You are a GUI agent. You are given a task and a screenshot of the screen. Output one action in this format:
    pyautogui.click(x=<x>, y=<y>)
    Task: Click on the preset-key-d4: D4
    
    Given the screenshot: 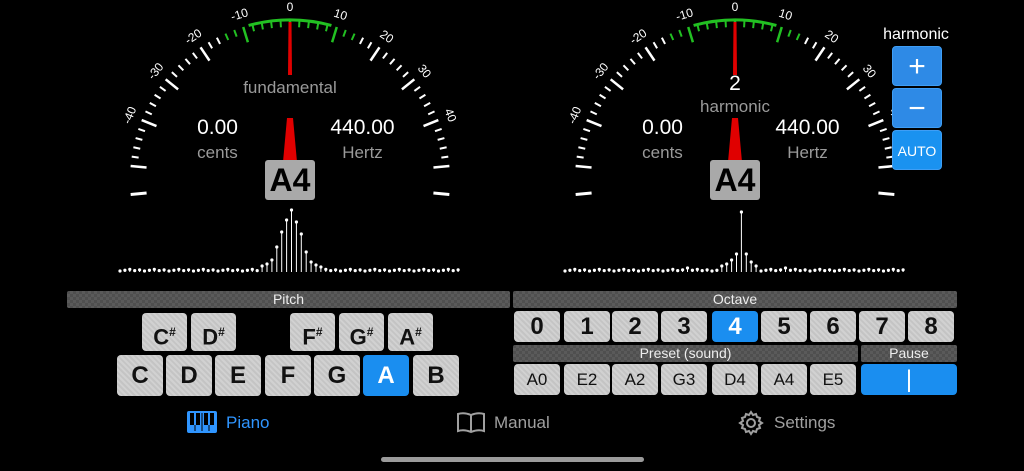 What is the action you would take?
    pyautogui.click(x=735, y=379)
    